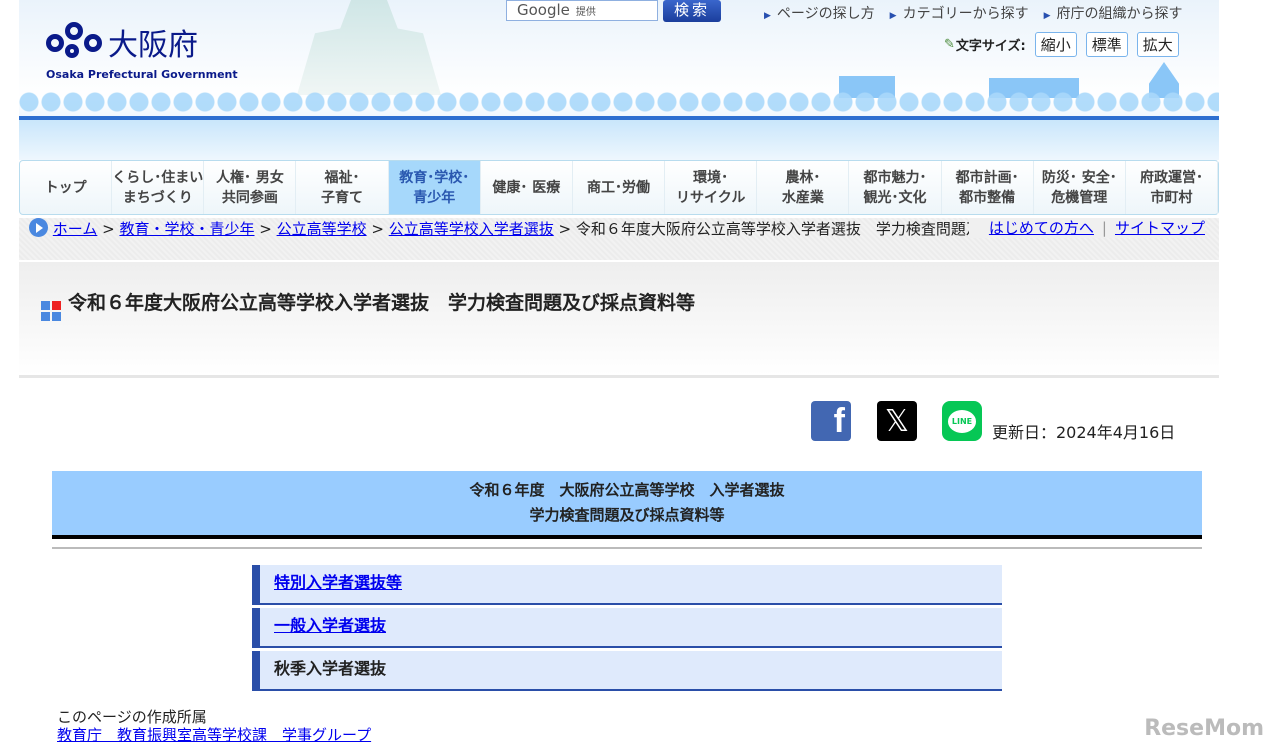 This screenshot has height=751, width=1274. I want to click on search-provided: 提供, so click(585, 12).